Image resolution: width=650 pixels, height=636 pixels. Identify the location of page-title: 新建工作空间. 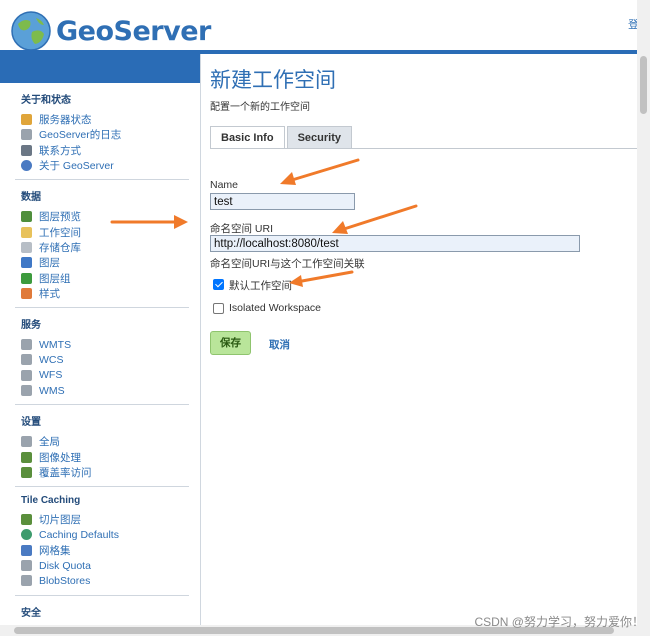
(273, 80).